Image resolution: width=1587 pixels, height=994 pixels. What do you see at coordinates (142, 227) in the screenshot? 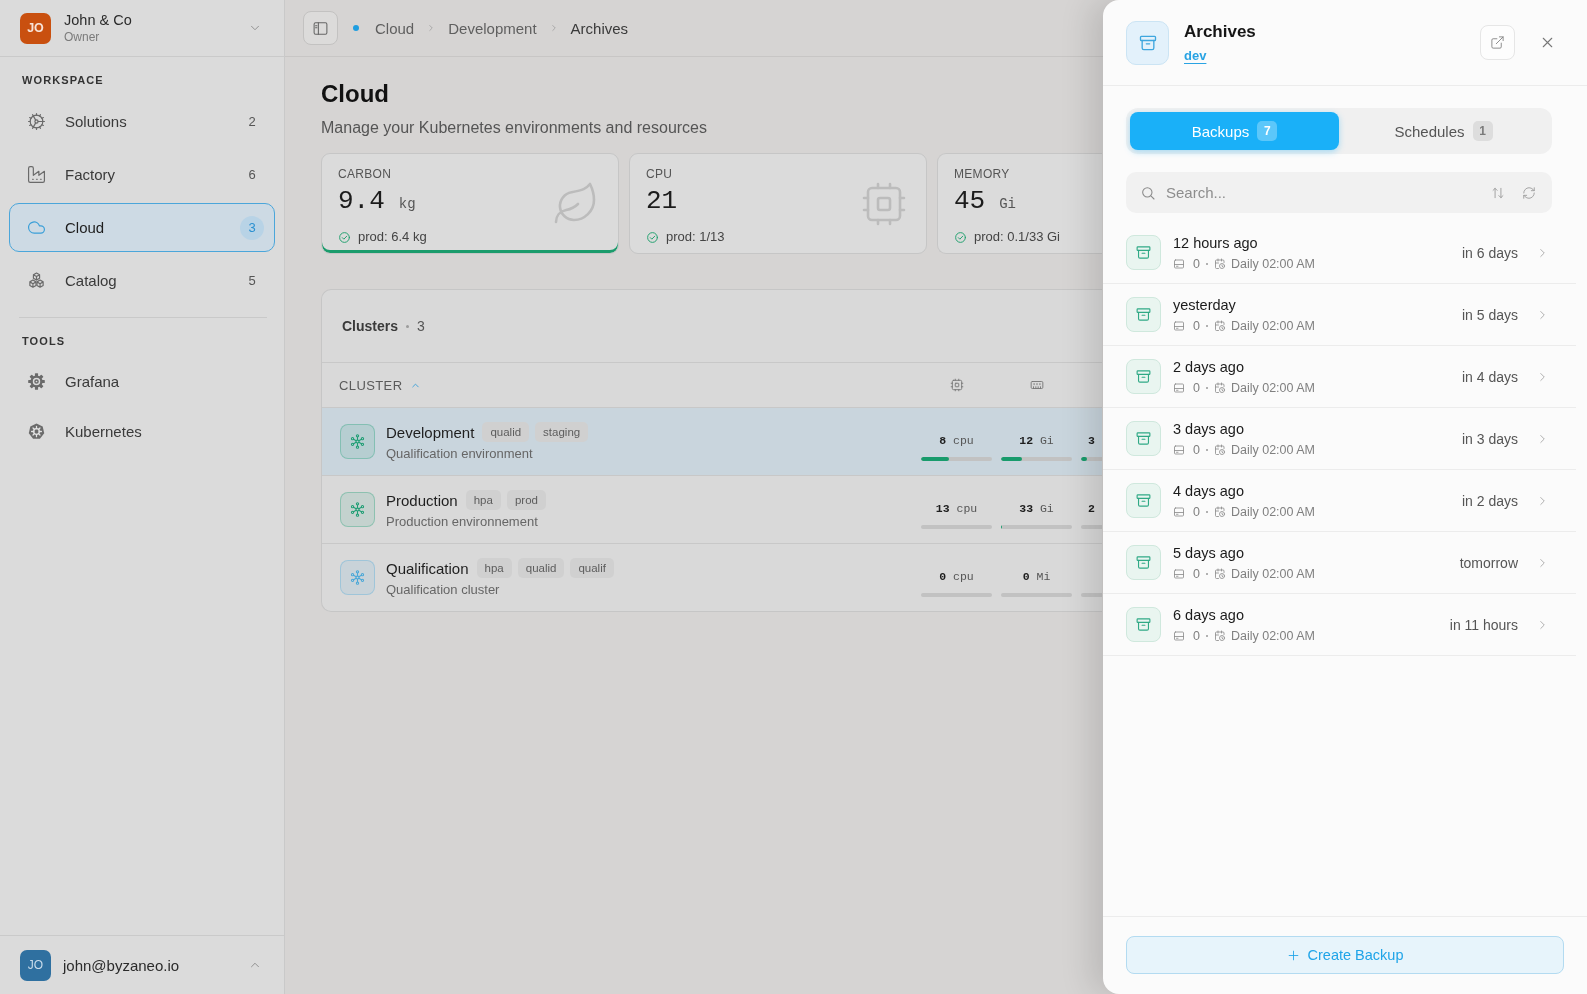
I see `nav-item: Cloud 3` at bounding box center [142, 227].